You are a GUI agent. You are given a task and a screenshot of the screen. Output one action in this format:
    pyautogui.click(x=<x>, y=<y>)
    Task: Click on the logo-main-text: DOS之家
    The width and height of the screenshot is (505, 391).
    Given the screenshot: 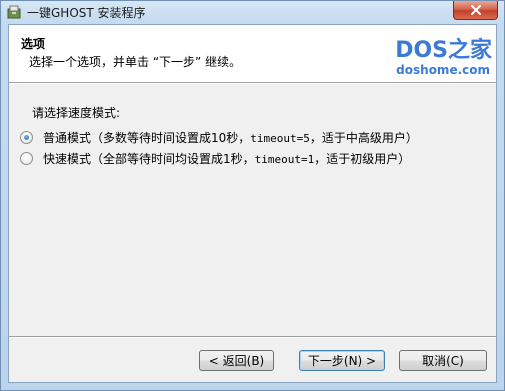 What is the action you would take?
    pyautogui.click(x=443, y=50)
    